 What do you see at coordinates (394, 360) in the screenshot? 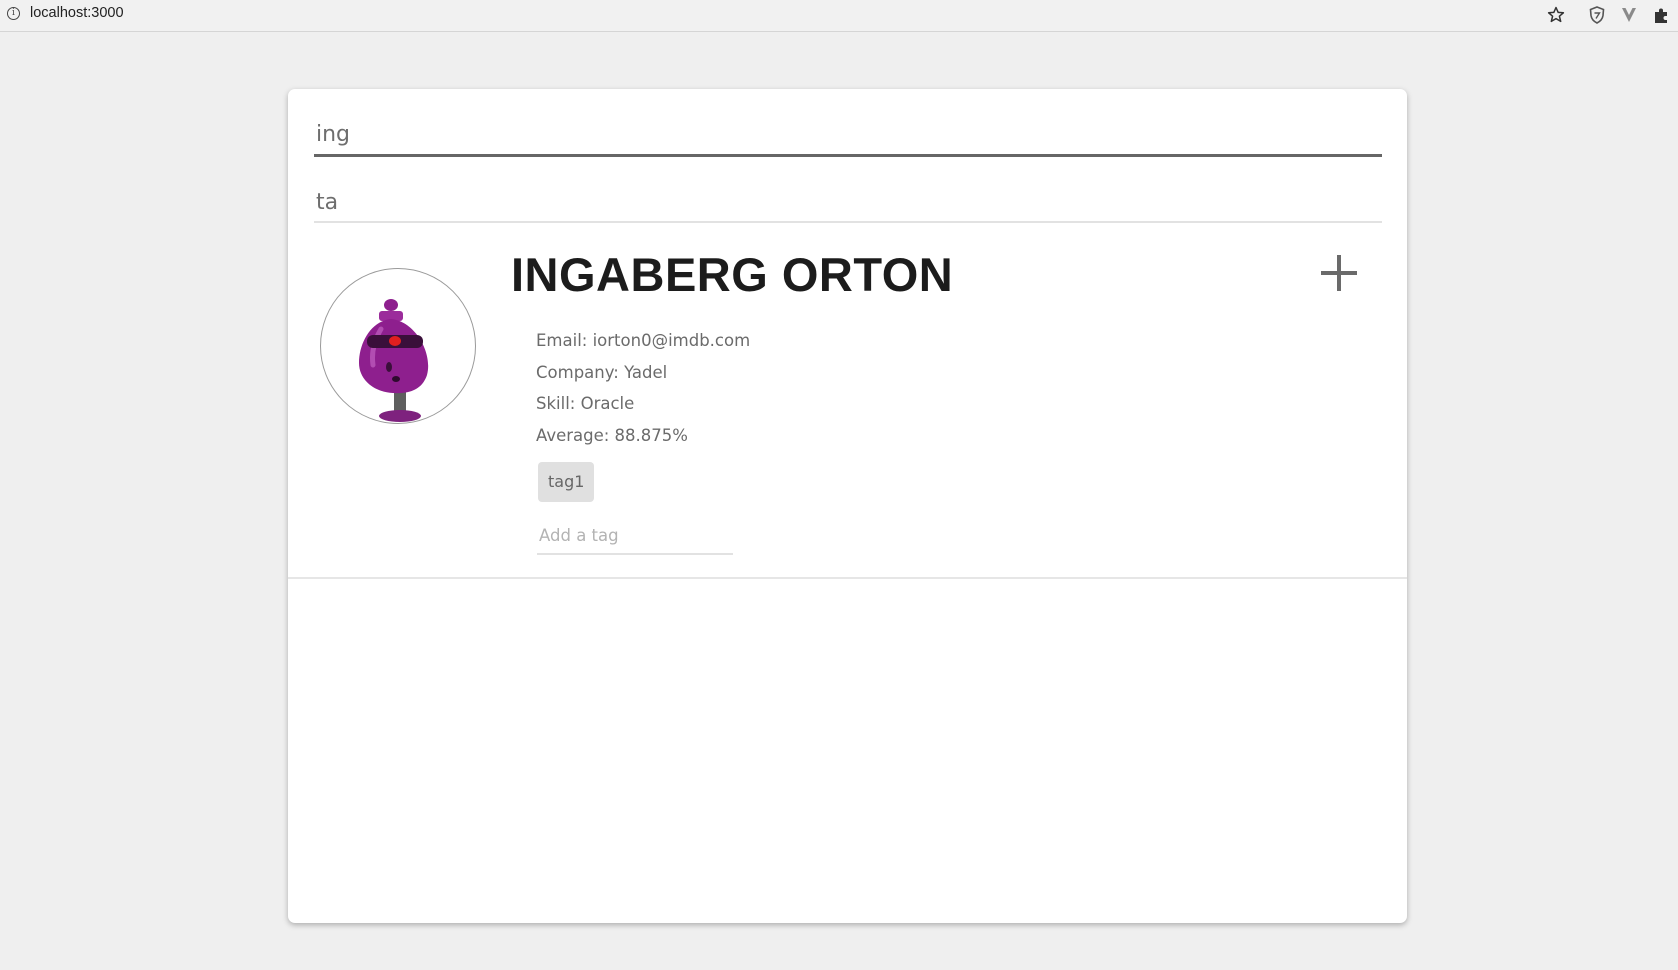
I see `robot-avatar-icon` at bounding box center [394, 360].